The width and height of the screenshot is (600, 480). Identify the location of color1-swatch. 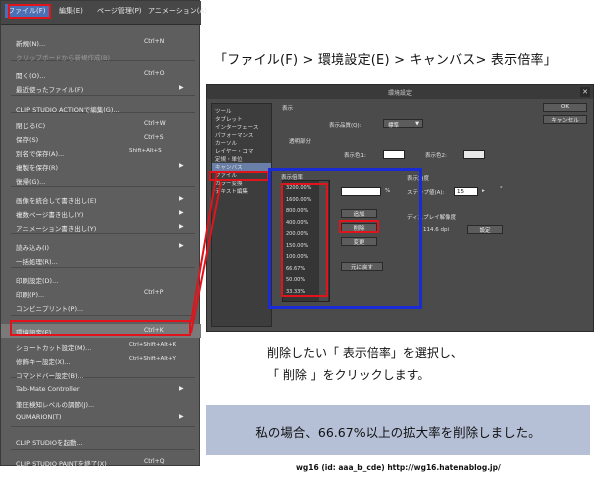
(394, 154).